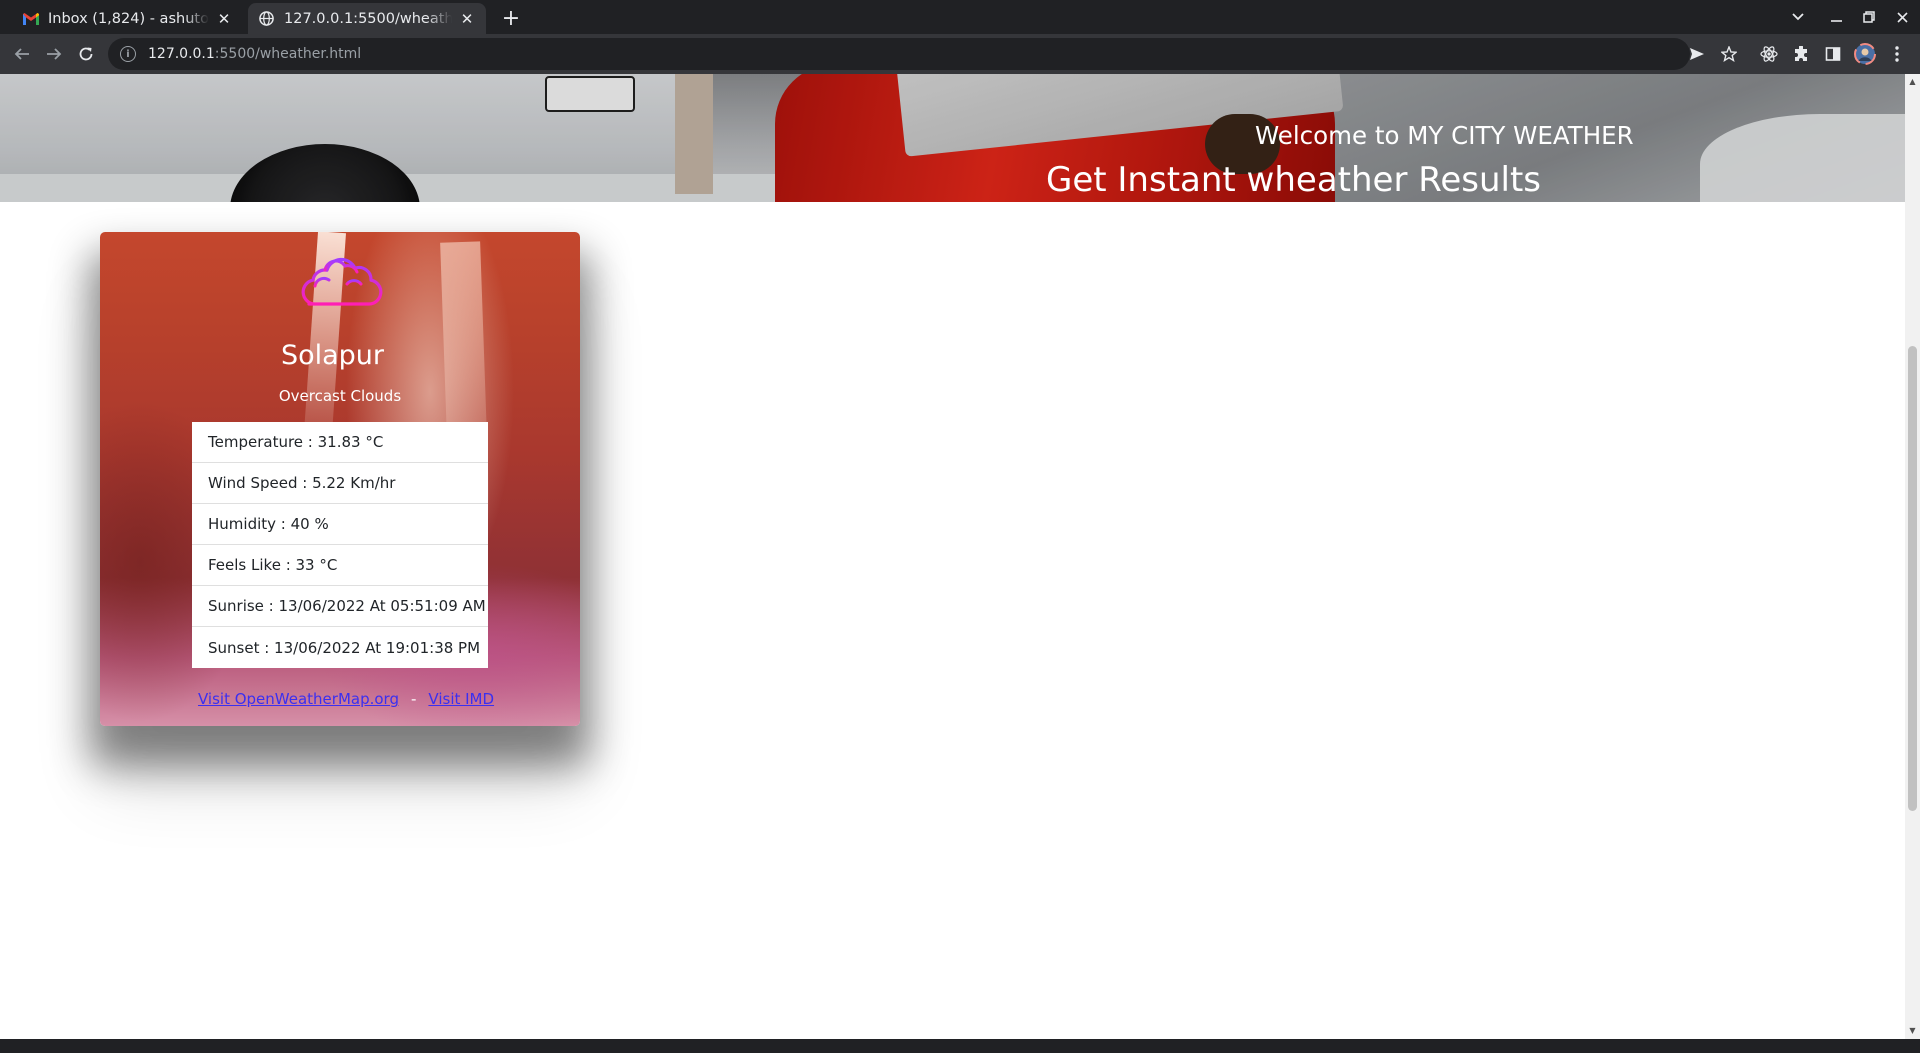 The width and height of the screenshot is (1920, 1053). Describe the element at coordinates (1836, 17) in the screenshot. I see `minimize-icon` at that location.